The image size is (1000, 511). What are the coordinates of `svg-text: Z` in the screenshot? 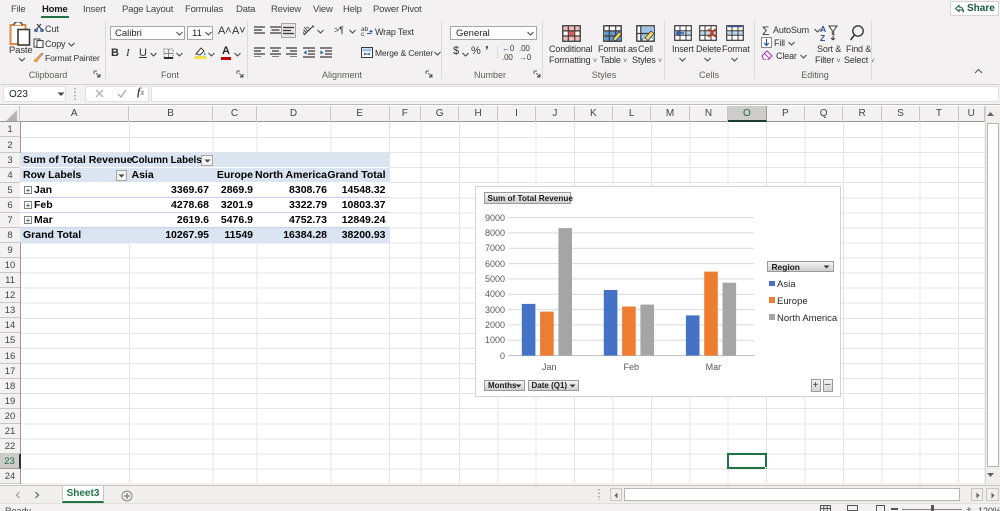 It's located at (822, 37).